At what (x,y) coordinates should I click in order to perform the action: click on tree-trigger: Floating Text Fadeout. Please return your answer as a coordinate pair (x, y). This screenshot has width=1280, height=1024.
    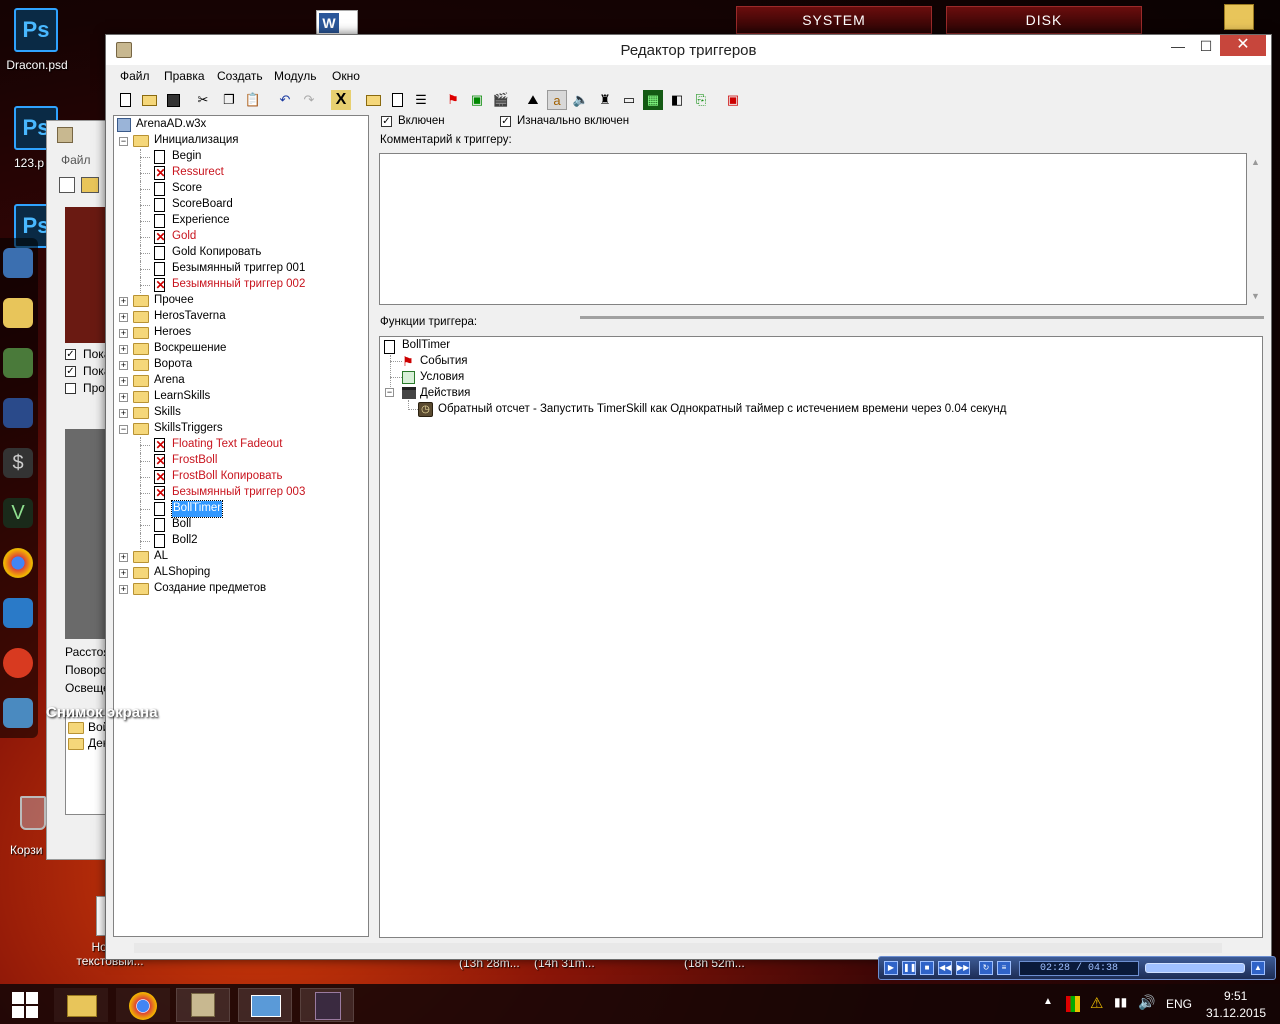
    Looking at the image, I should click on (239, 445).